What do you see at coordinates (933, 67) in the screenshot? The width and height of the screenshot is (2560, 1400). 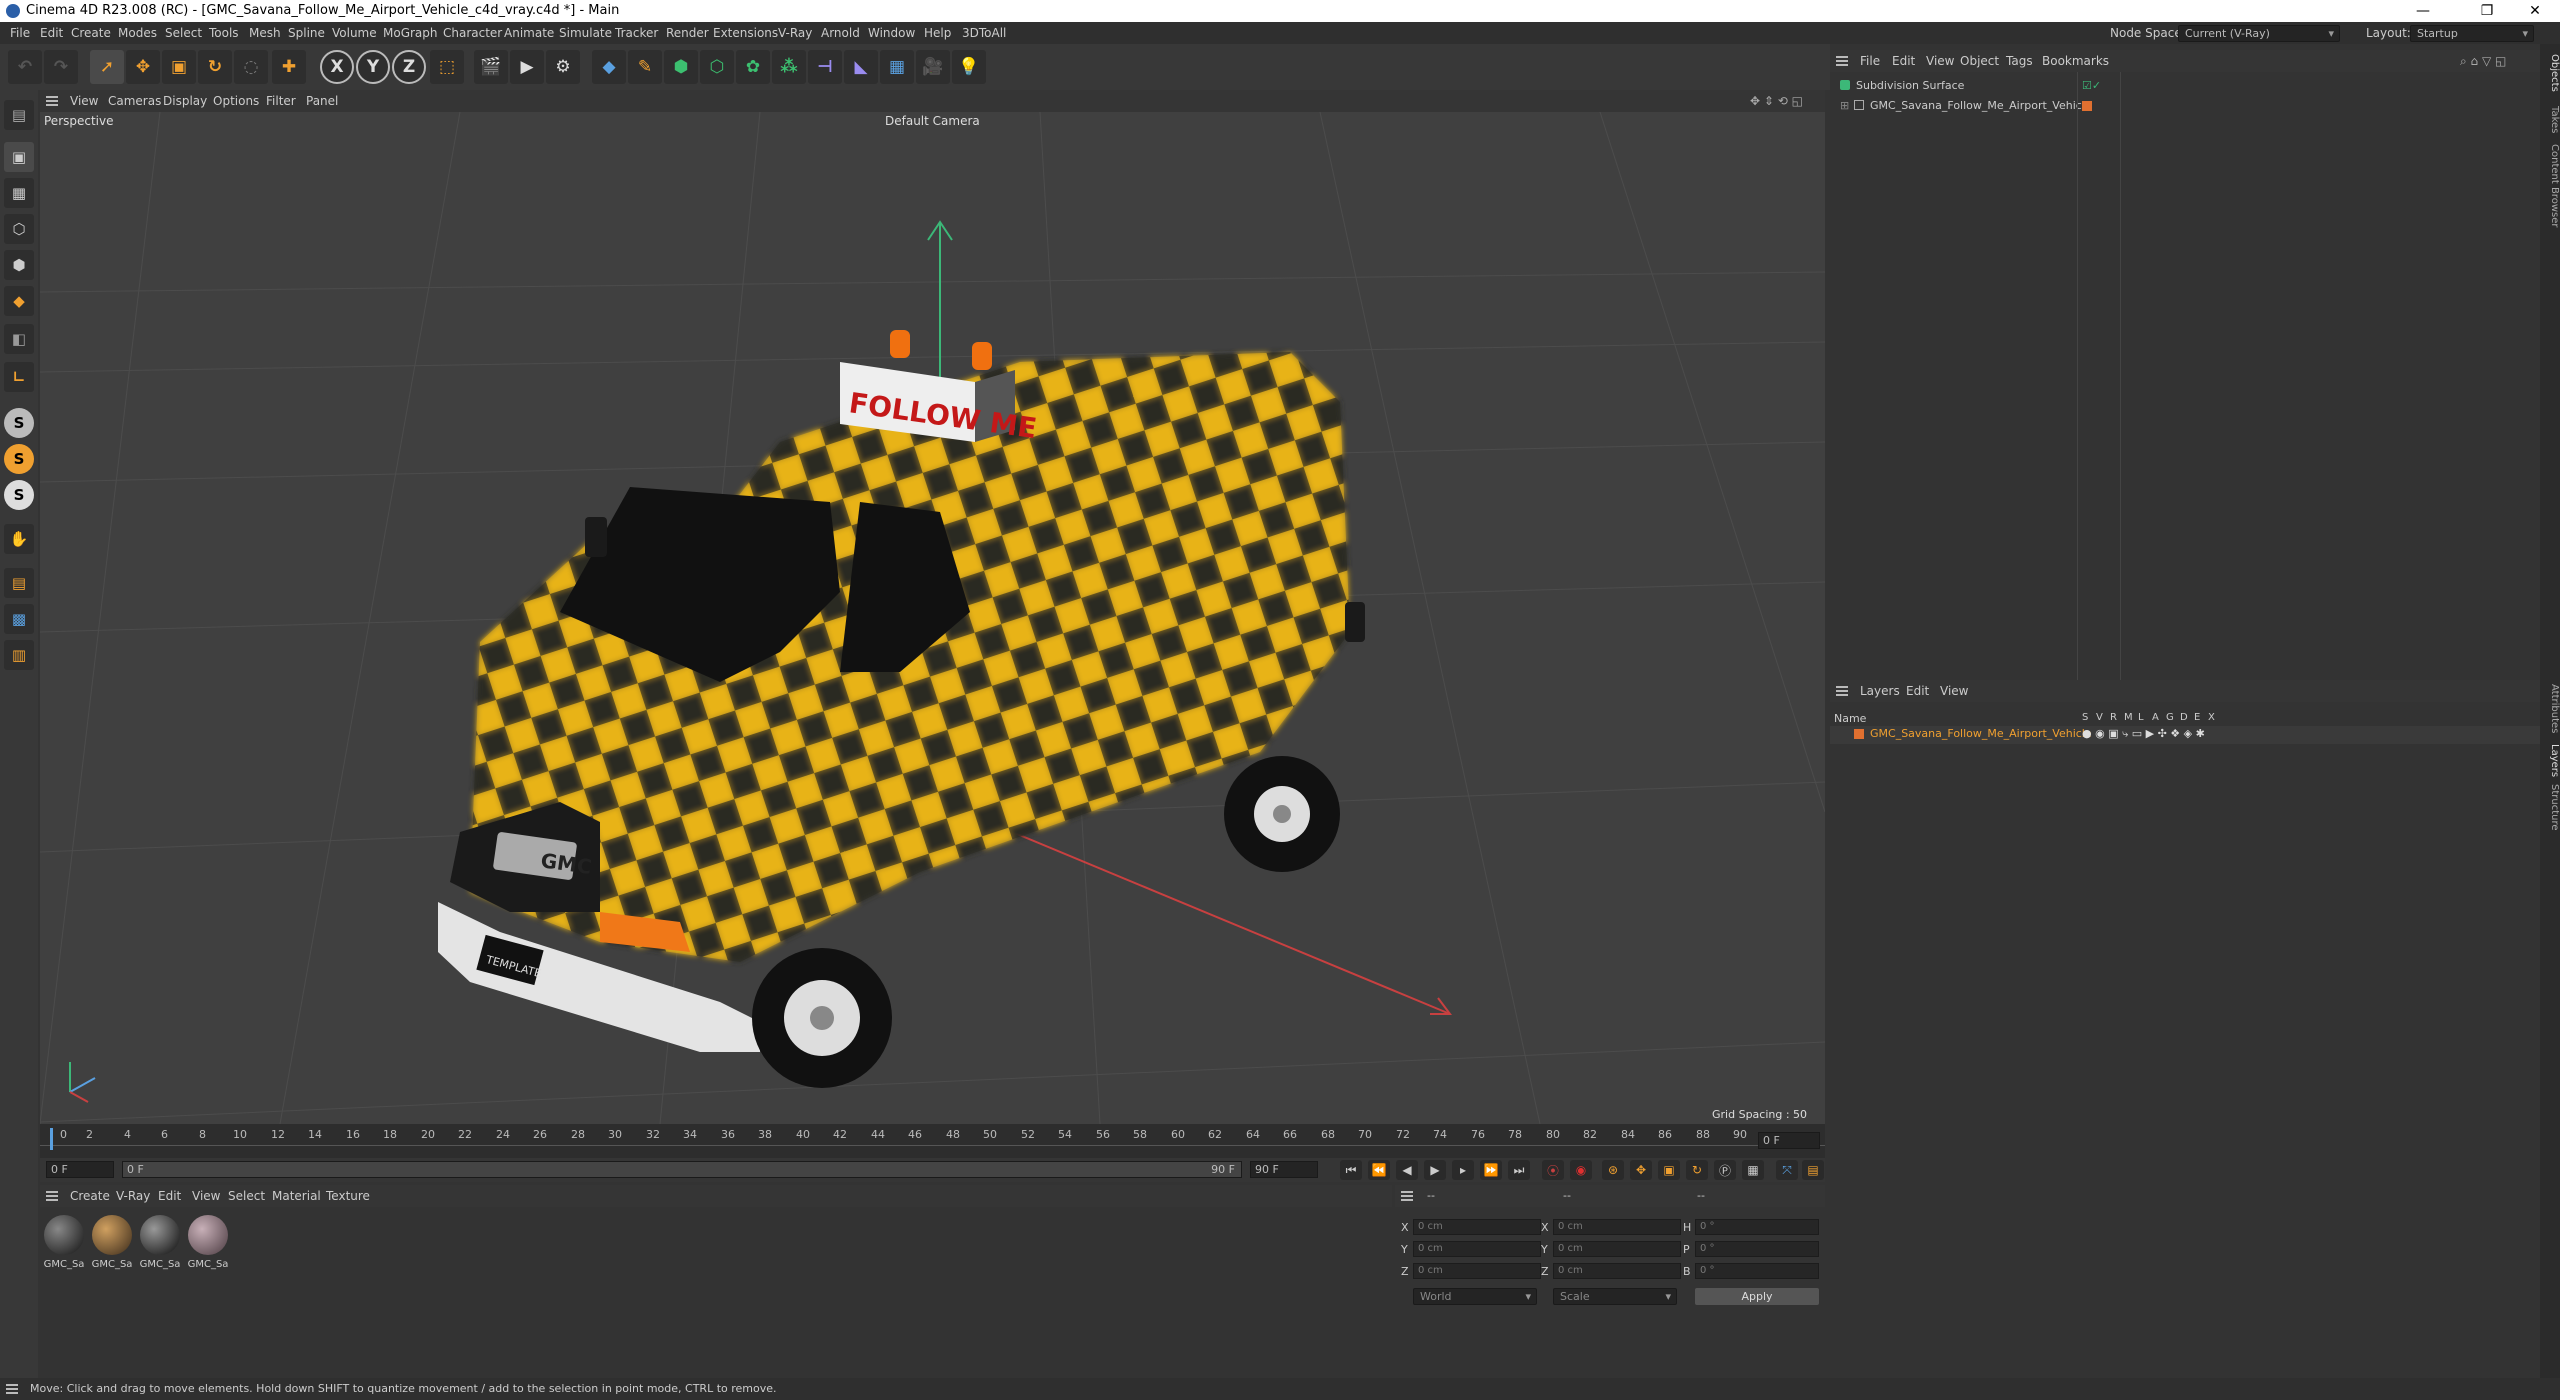 I see `camera-icon: 🎥` at bounding box center [933, 67].